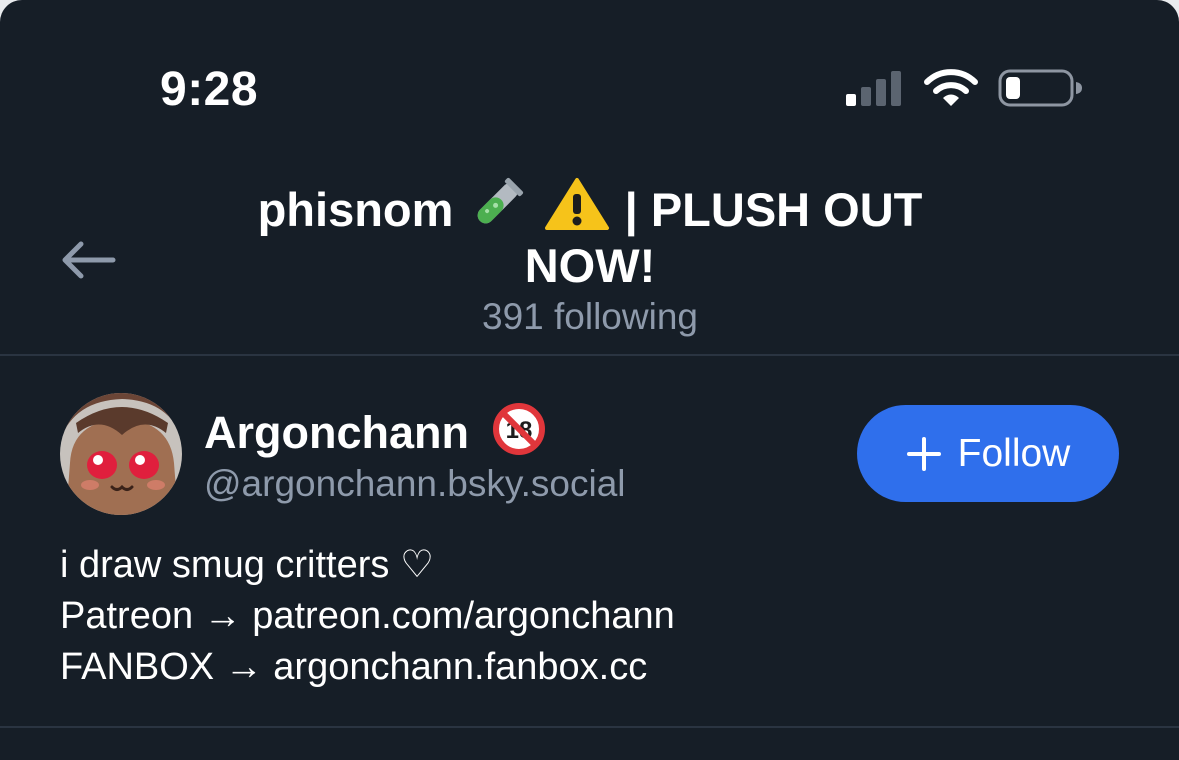 This screenshot has height=760, width=1179. I want to click on patreon-link: patreon.com/argonchann, so click(463, 616).